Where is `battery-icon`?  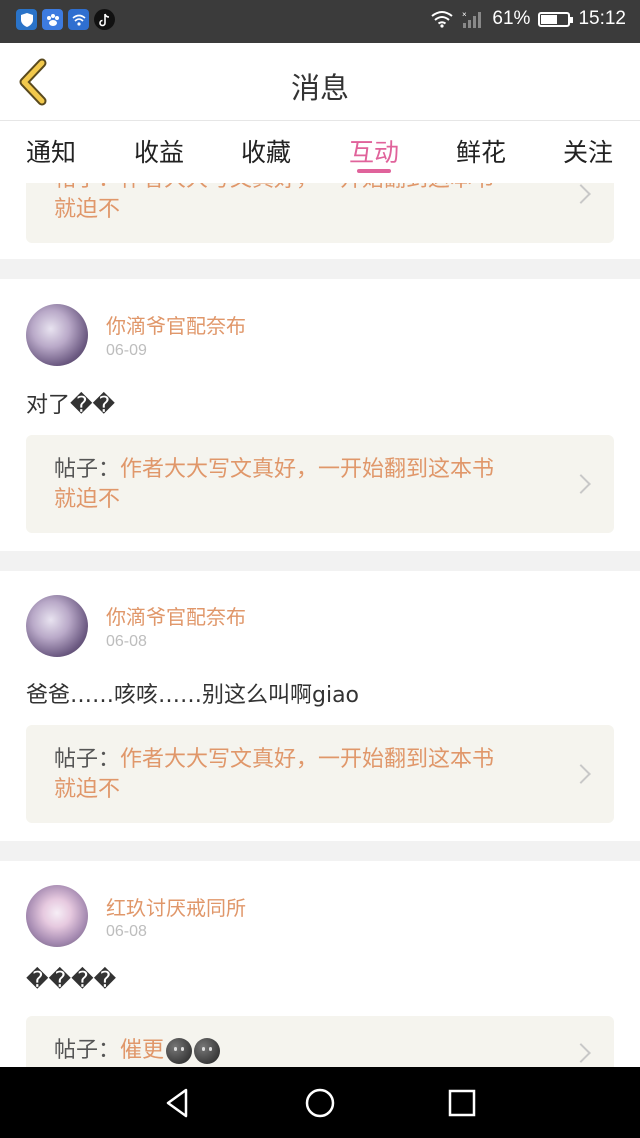
battery-icon is located at coordinates (556, 19).